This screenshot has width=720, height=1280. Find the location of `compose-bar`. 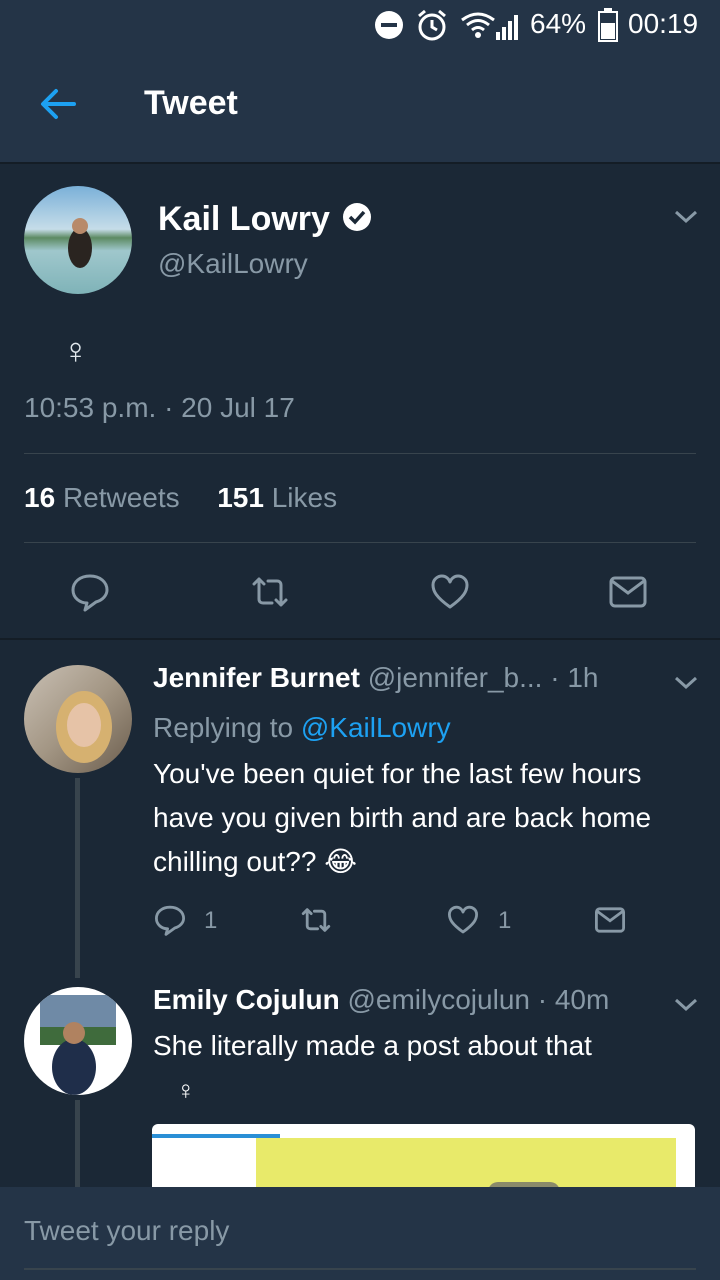

compose-bar is located at coordinates (360, 1233).